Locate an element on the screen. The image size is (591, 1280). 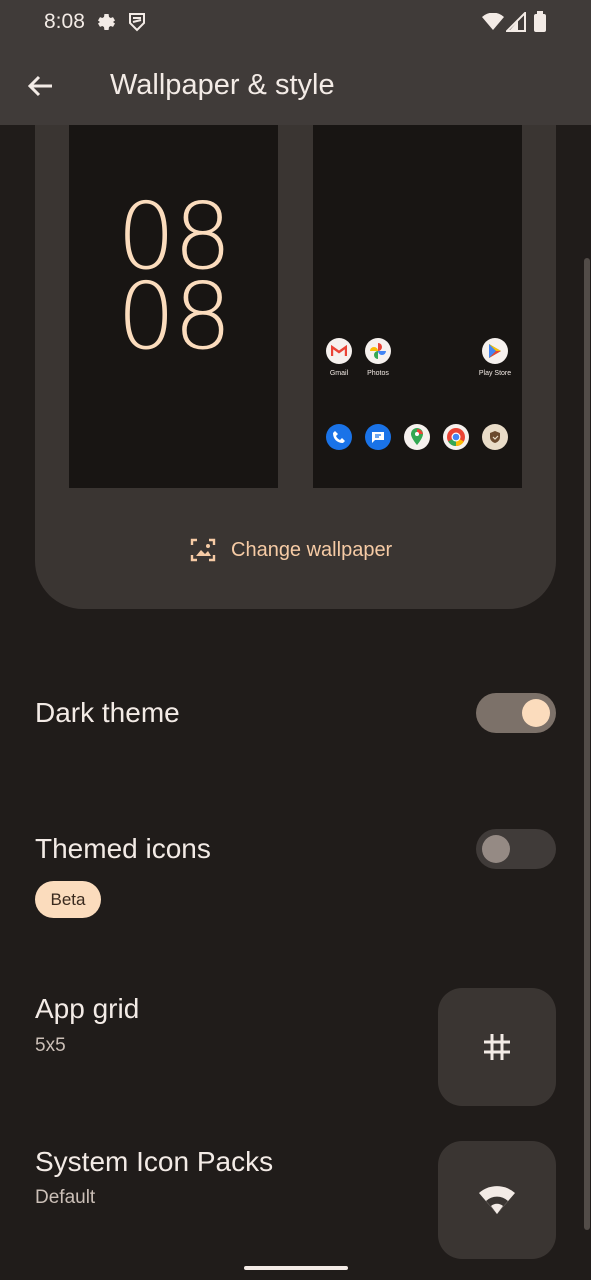
home-screen-preview: Gmail Photos Play Store is located at coordinates (417, 306).